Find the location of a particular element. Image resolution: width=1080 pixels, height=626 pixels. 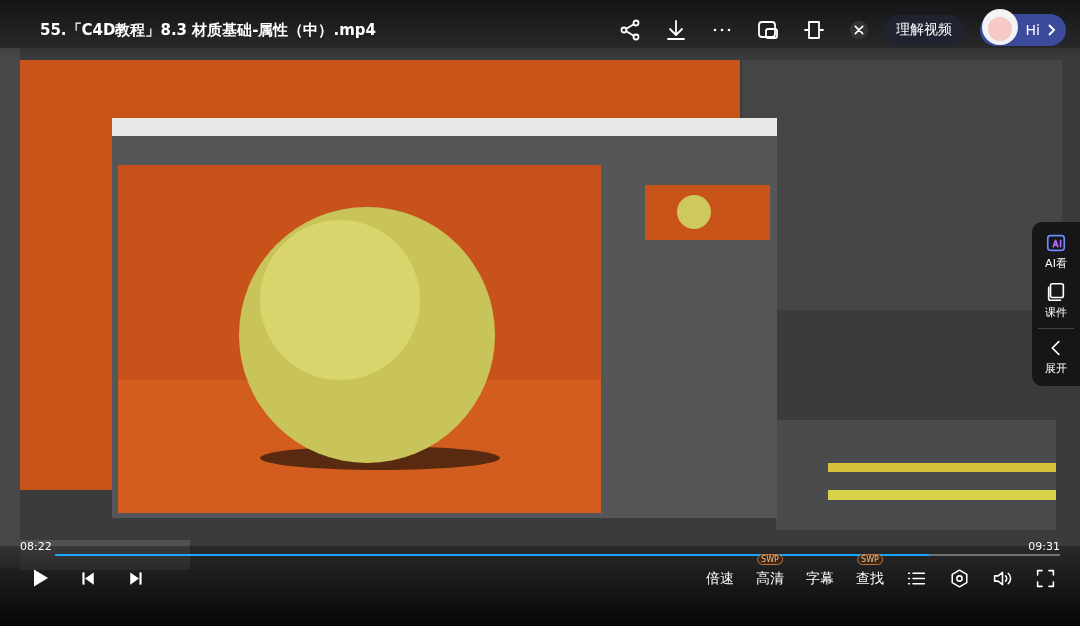

pages-icon is located at coordinates (1056, 292).